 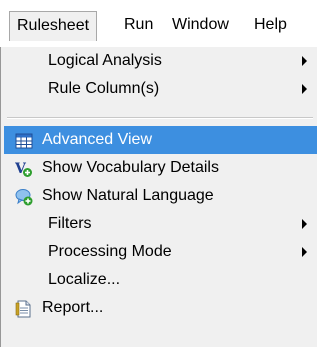 I want to click on menu-item-logical-analysis: Logical Analysis, so click(x=160, y=61).